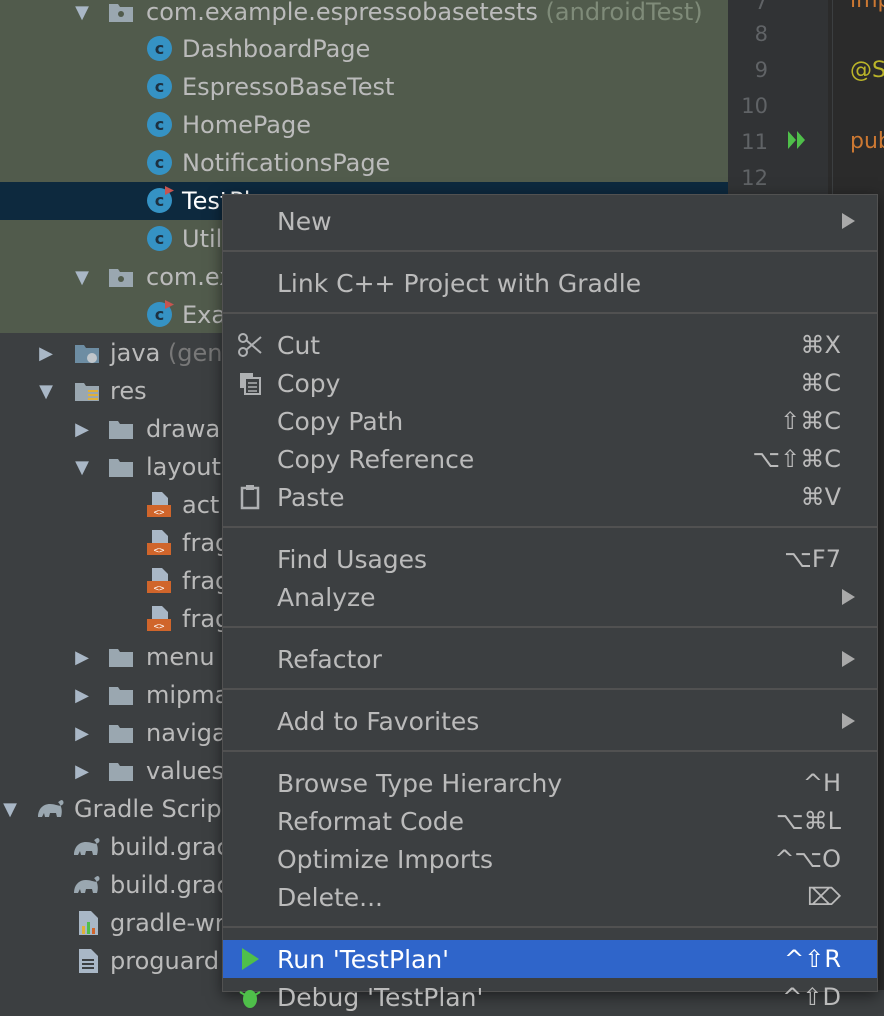 The height and width of the screenshot is (1016, 884). What do you see at coordinates (761, 34) in the screenshot?
I see `line-number: 8` at bounding box center [761, 34].